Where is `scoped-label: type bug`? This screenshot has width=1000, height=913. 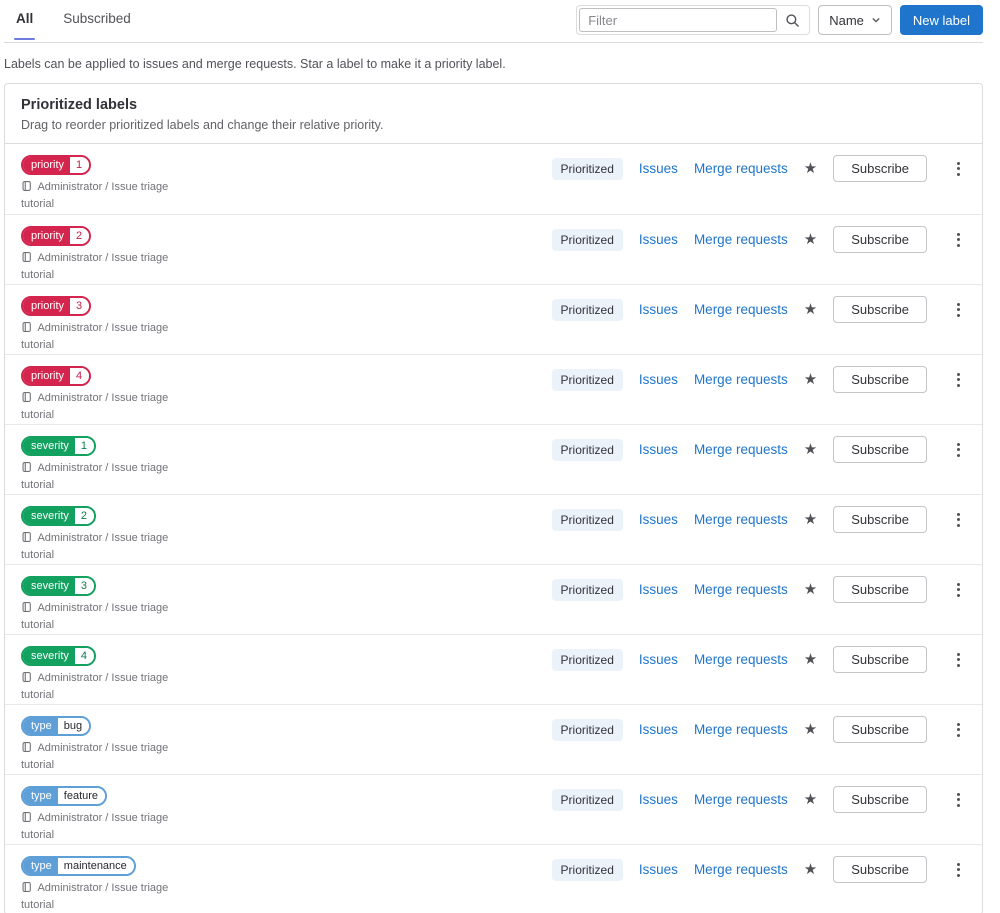
scoped-label: type bug is located at coordinates (56, 726).